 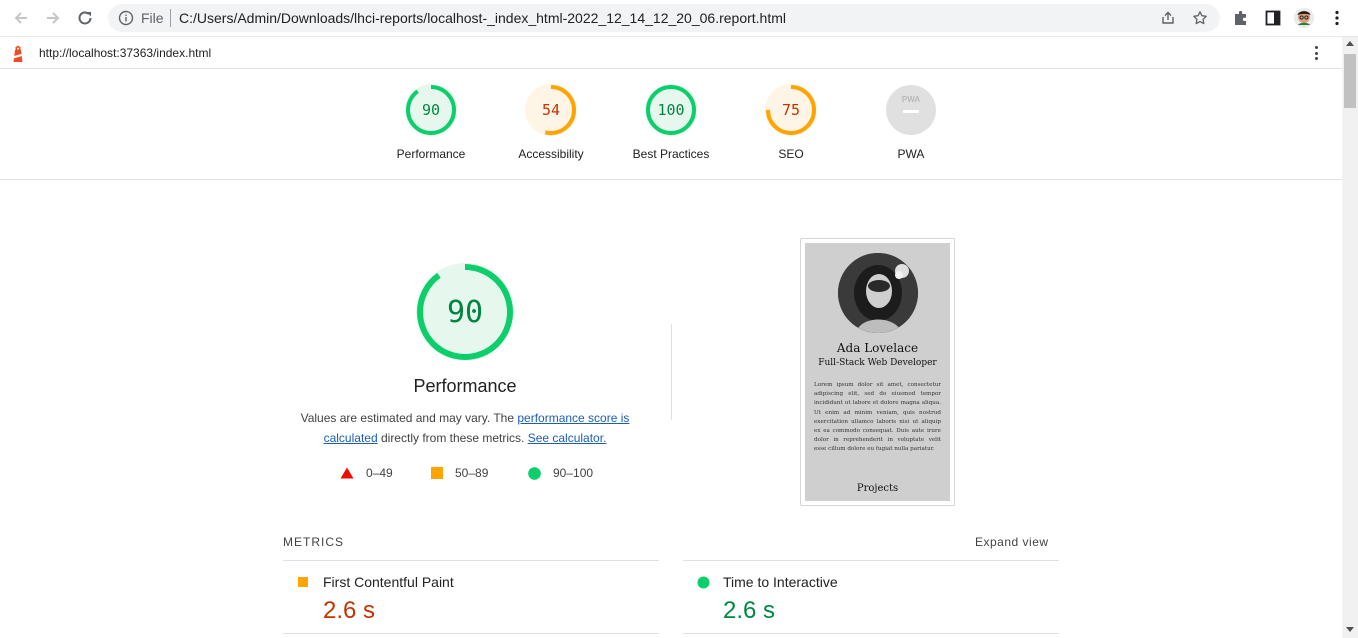 What do you see at coordinates (379, 473) in the screenshot?
I see `legend-fail-range: 0–49` at bounding box center [379, 473].